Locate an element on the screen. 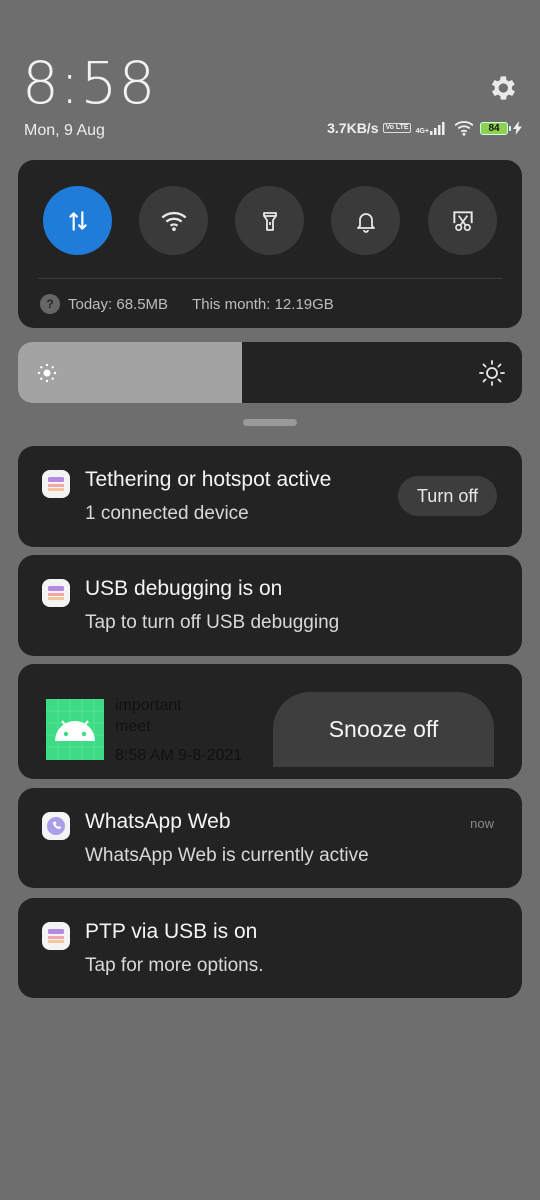 Image resolution: width=540 pixels, height=1200 pixels. notification-time: now is located at coordinates (482, 823).